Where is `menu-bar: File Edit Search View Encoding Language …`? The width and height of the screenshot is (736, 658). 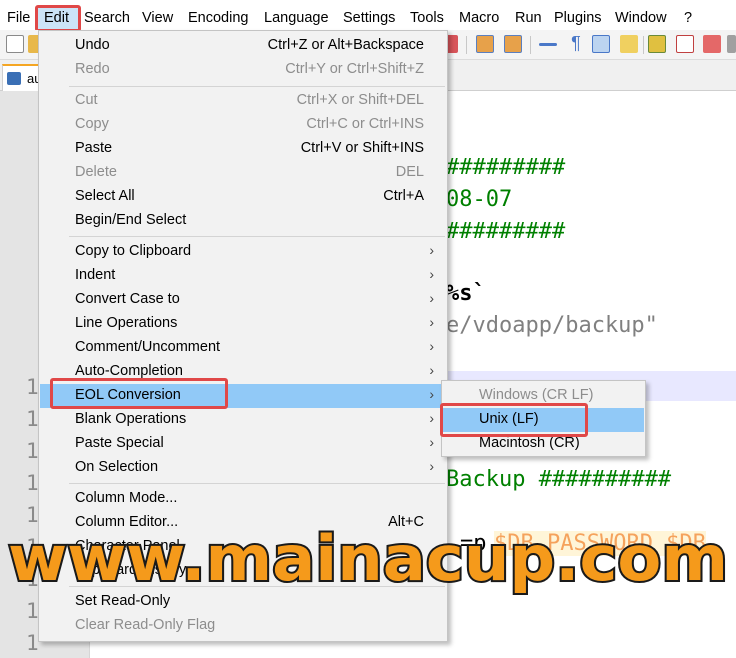
menu-bar: File Edit Search View Encoding Language … is located at coordinates (368, 17).